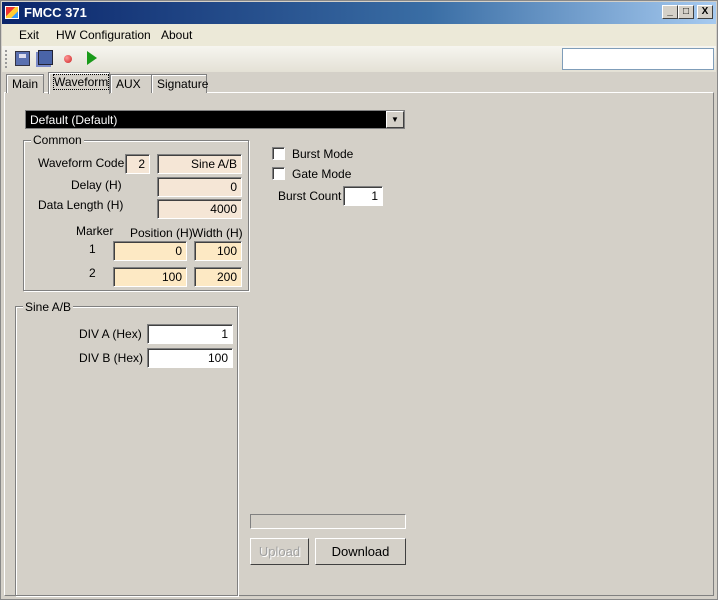 This screenshot has height=600, width=718. What do you see at coordinates (278, 173) in the screenshot?
I see `gate-mode-checkbox` at bounding box center [278, 173].